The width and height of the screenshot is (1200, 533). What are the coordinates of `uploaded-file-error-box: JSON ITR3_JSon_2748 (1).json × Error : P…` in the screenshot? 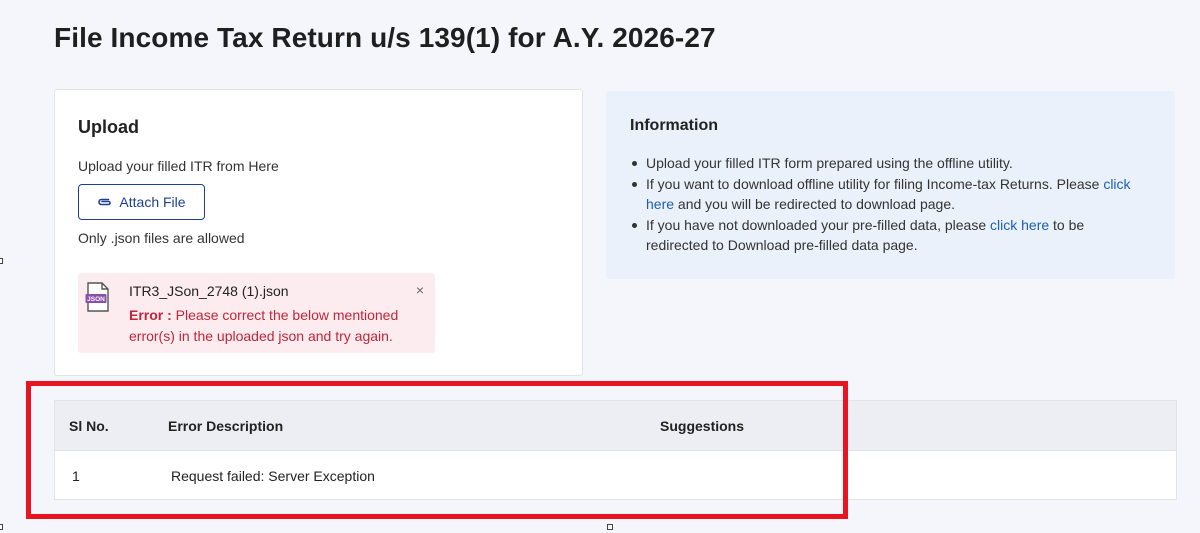 It's located at (256, 313).